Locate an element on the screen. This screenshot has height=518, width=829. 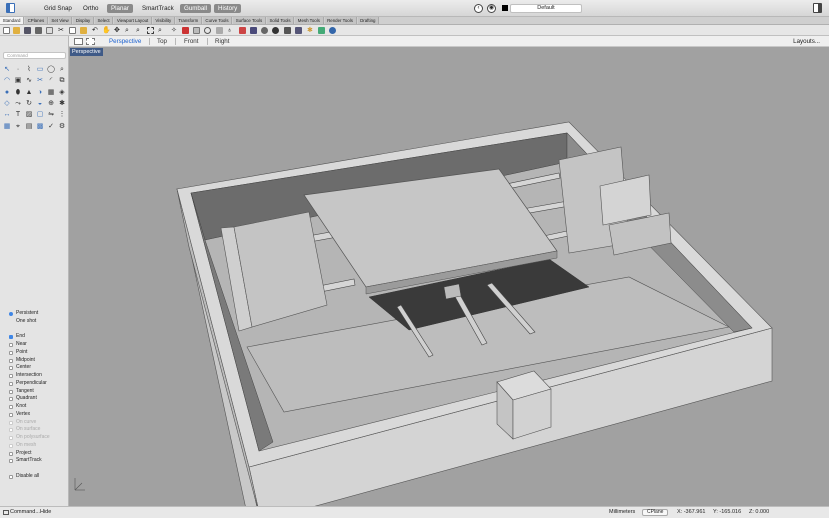
osnap-item: On surface is located at coordinates (38, 430).